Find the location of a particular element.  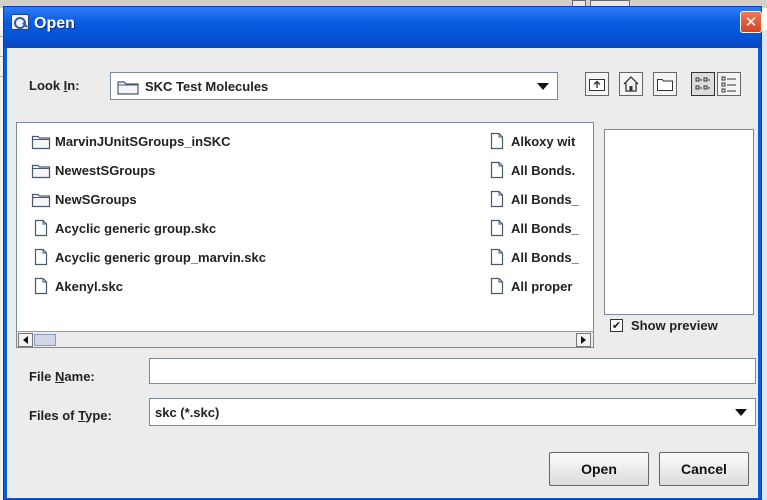

files-of-type-value: skc (*.skc) is located at coordinates (187, 412).